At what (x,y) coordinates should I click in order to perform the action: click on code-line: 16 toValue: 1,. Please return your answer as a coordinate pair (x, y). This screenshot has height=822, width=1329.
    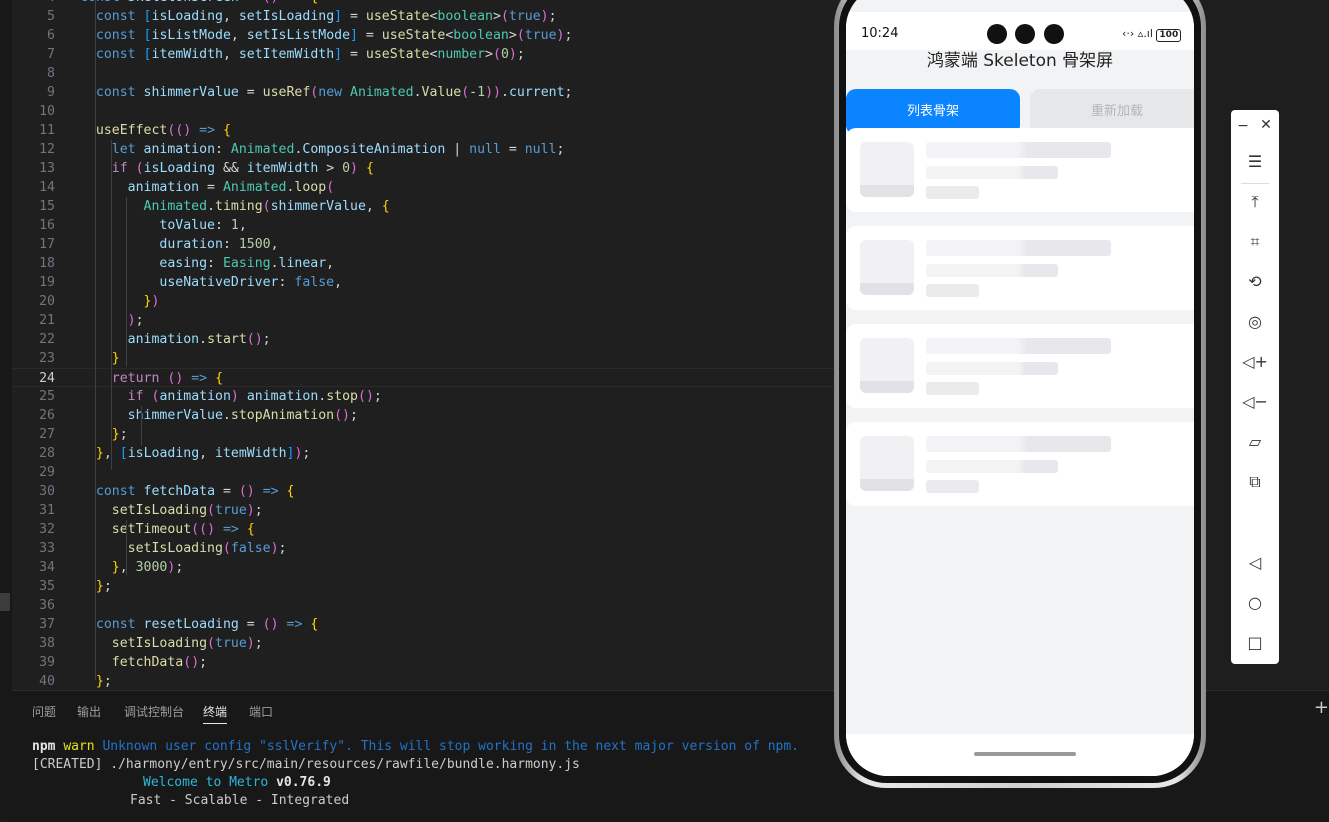
    Looking at the image, I should click on (423, 225).